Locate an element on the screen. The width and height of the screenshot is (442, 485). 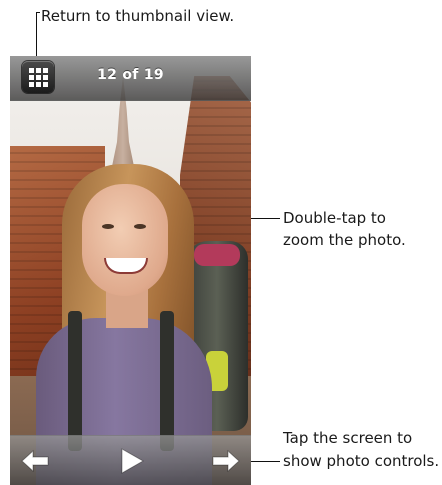
photo-counter: 12 of 19 is located at coordinates (130, 75).